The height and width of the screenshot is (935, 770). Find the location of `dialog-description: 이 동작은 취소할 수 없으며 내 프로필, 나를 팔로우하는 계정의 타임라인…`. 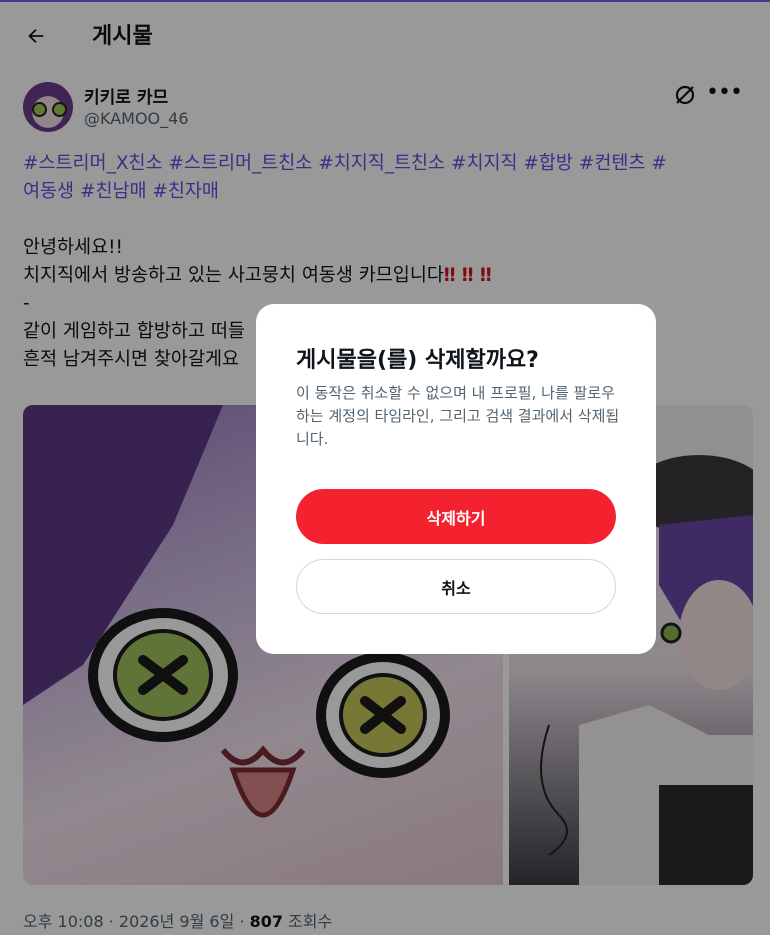

dialog-description: 이 동작은 취소할 수 없으며 내 프로필, 나를 팔로우하는 계정의 타임라인… is located at coordinates (458, 416).